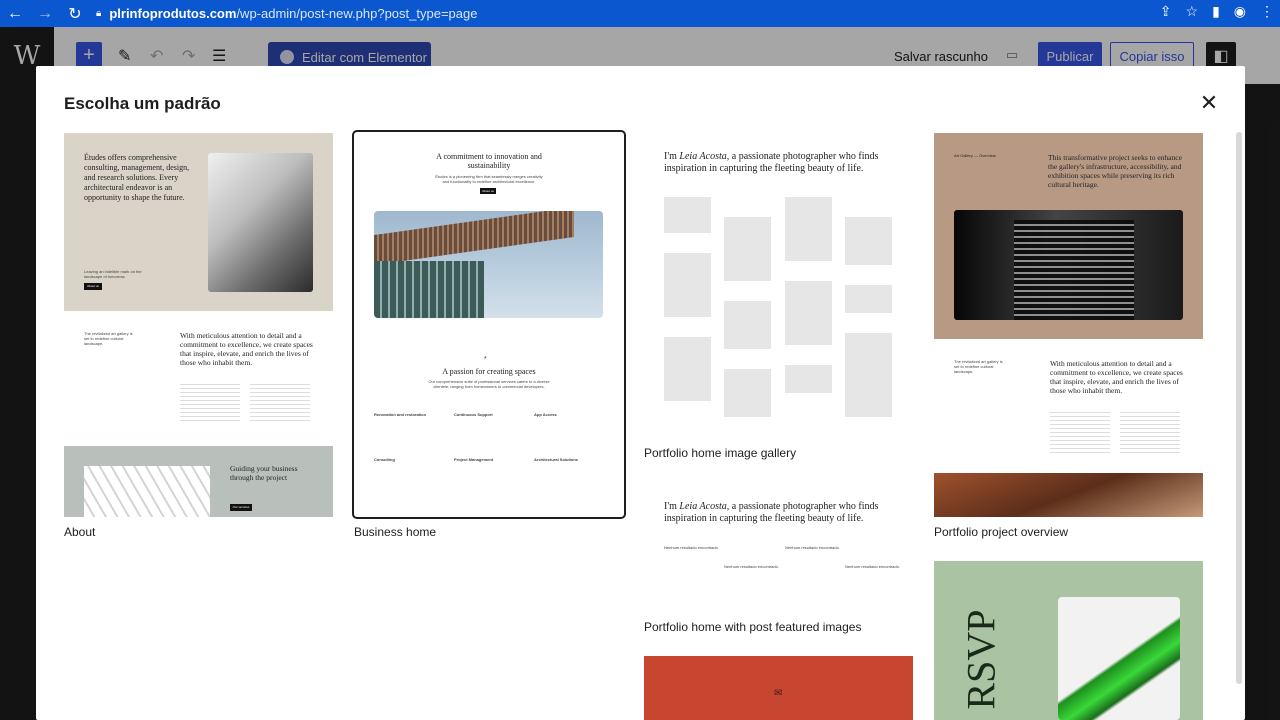 The height and width of the screenshot is (720, 1280). Describe the element at coordinates (210, 401) in the screenshot. I see `about-body-text-left` at that location.